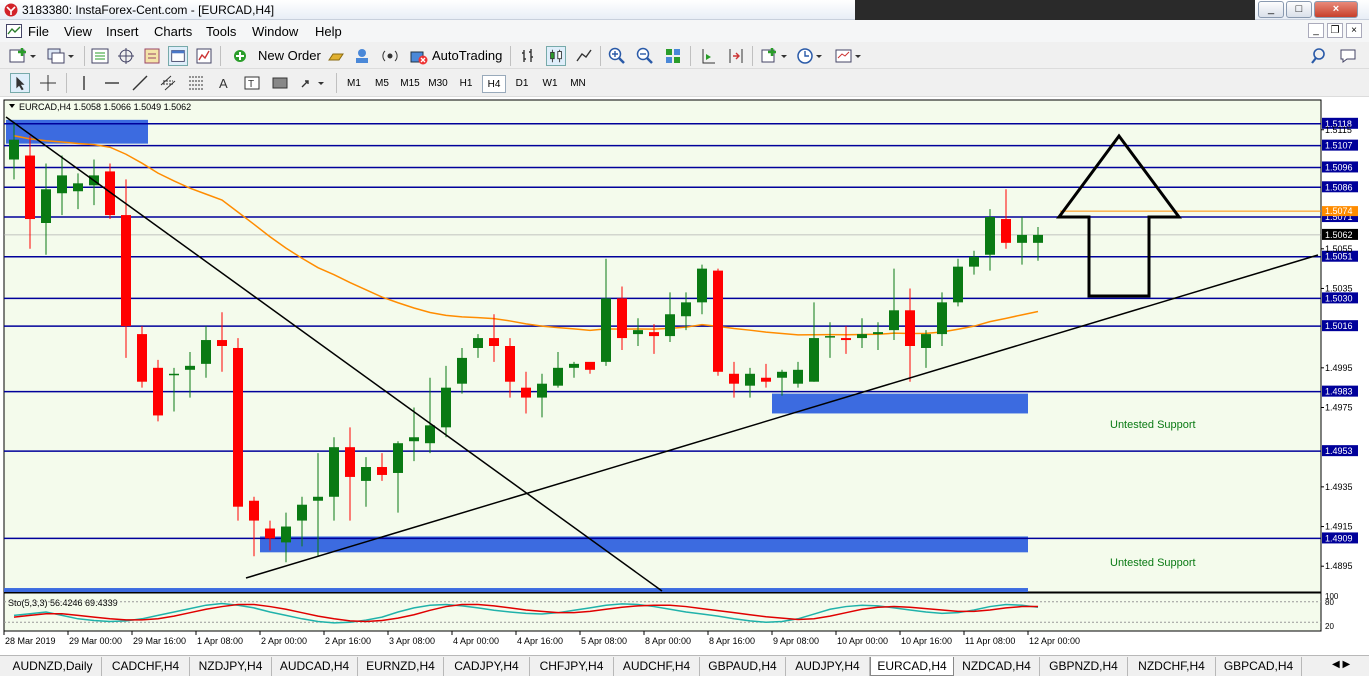  I want to click on close-button: ×, so click(1336, 9).